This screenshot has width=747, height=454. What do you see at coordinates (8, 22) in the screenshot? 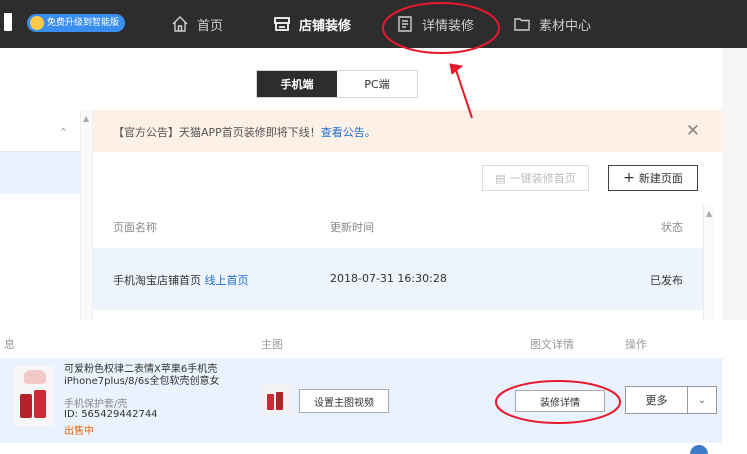
I see `brand-logo` at bounding box center [8, 22].